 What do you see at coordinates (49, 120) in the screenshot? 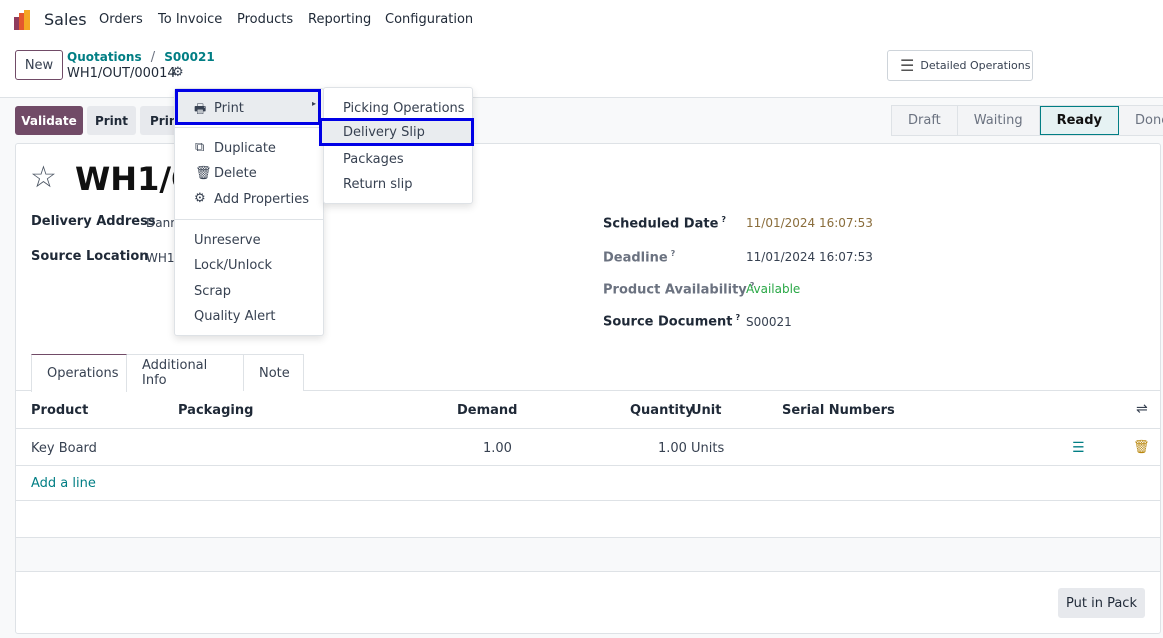
I see `validate-button: Validate` at bounding box center [49, 120].